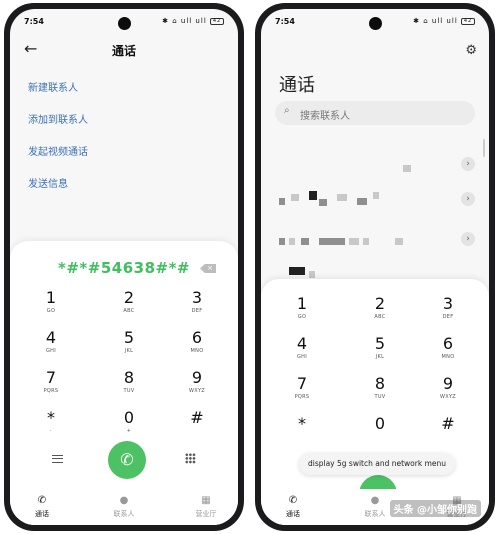 The image size is (500, 534). What do you see at coordinates (206, 507) in the screenshot?
I see `tab-service-hall: ▦ 营业厅` at bounding box center [206, 507].